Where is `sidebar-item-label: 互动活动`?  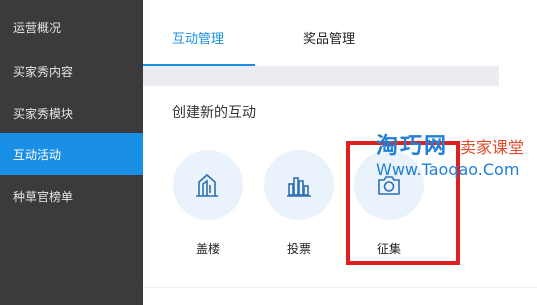 sidebar-item-label: 互动活动 is located at coordinates (37, 154).